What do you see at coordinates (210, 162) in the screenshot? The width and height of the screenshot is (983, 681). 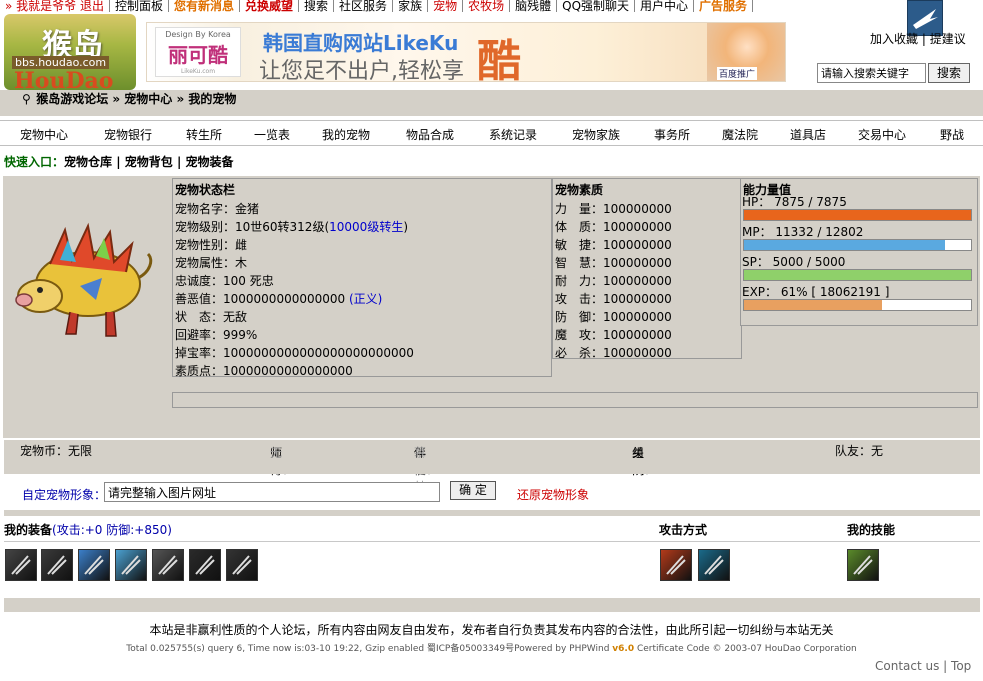 I see `quick-link-equipment: 宠物装备` at bounding box center [210, 162].